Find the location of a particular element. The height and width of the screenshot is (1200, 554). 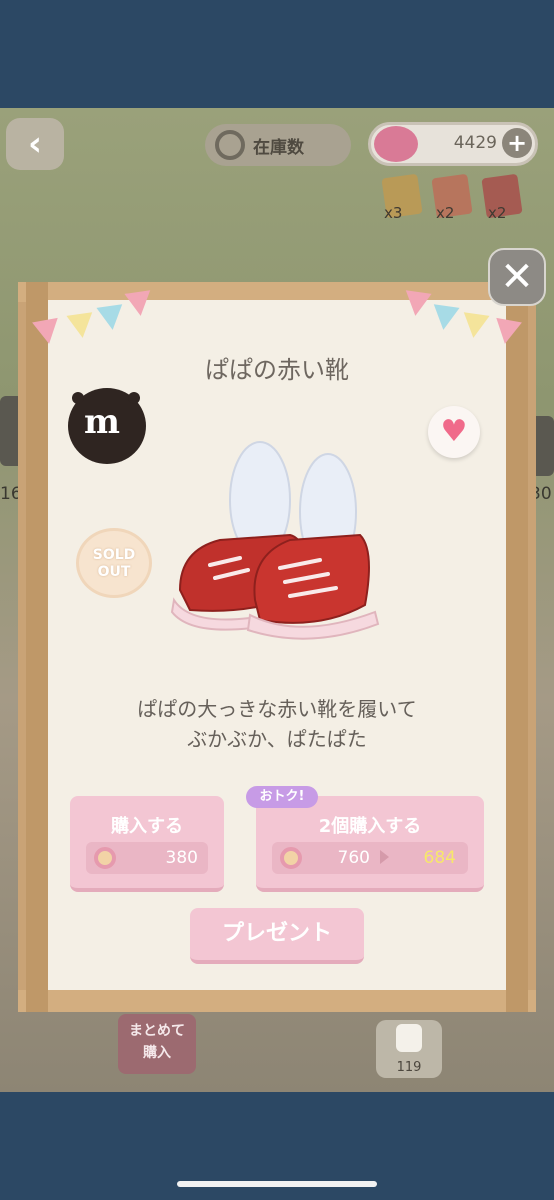

frame-right-post is located at coordinates (517, 647).